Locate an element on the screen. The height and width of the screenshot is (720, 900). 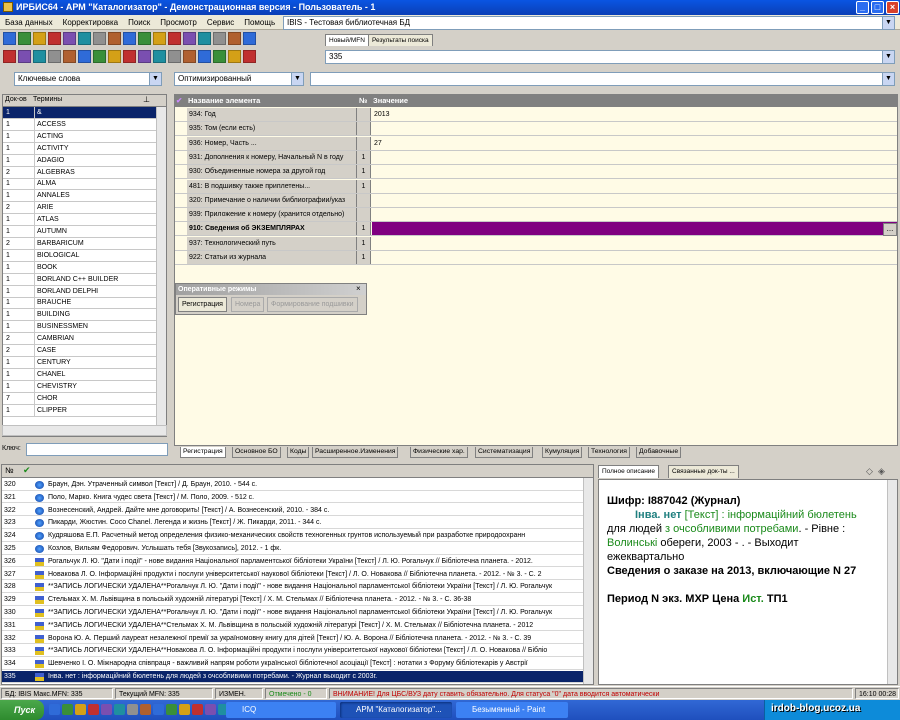
col-terms: Термины is located at coordinates (47, 99).